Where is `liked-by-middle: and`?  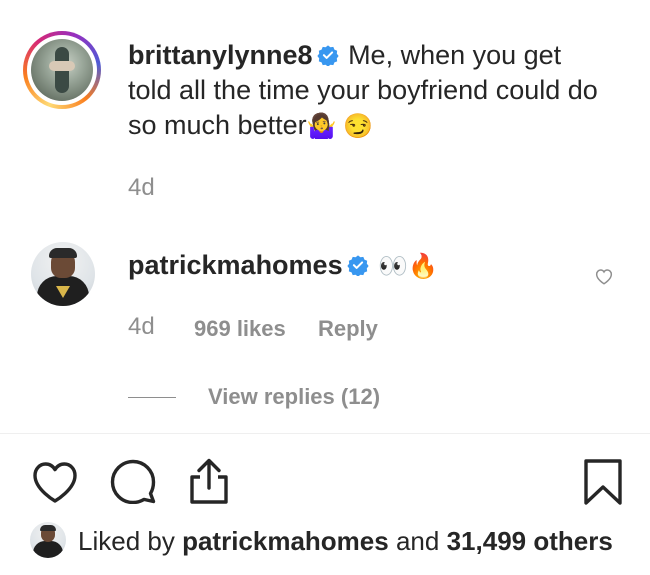
liked-by-middle: and is located at coordinates (417, 541).